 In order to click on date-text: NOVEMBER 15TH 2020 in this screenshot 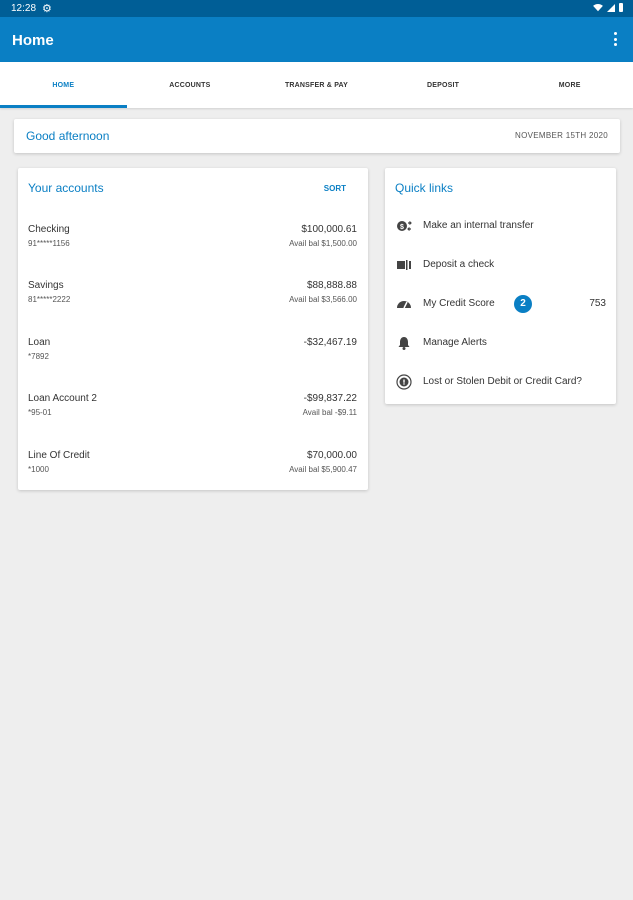, I will do `click(561, 135)`.